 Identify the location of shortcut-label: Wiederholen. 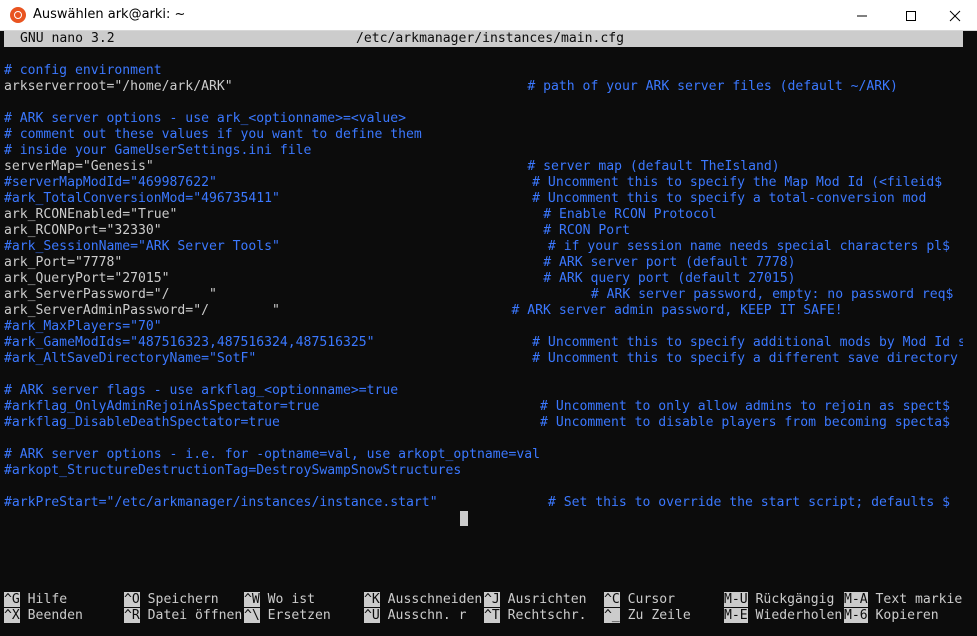
(799, 615).